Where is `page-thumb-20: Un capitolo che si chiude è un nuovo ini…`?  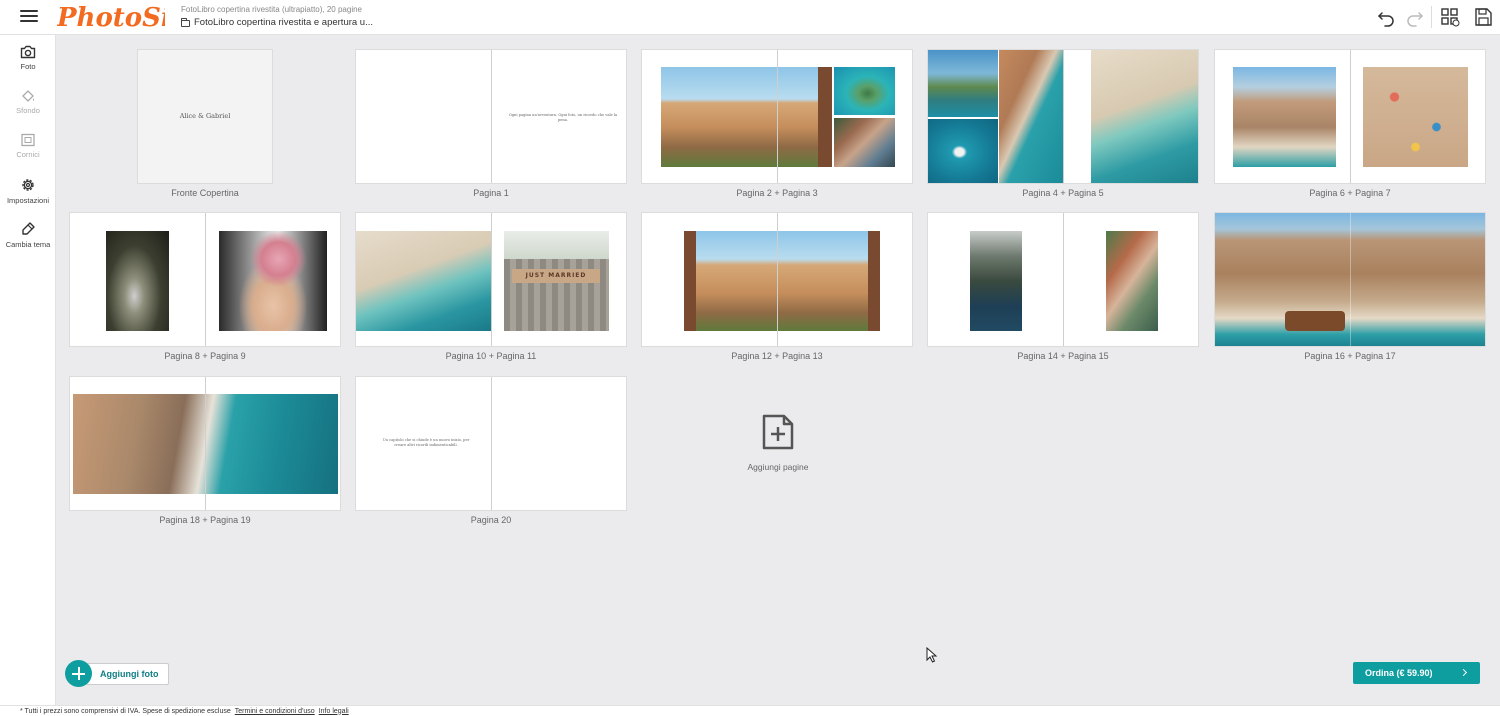
page-thumb-20: Un capitolo che si chiude è un nuovo ini… is located at coordinates (491, 443).